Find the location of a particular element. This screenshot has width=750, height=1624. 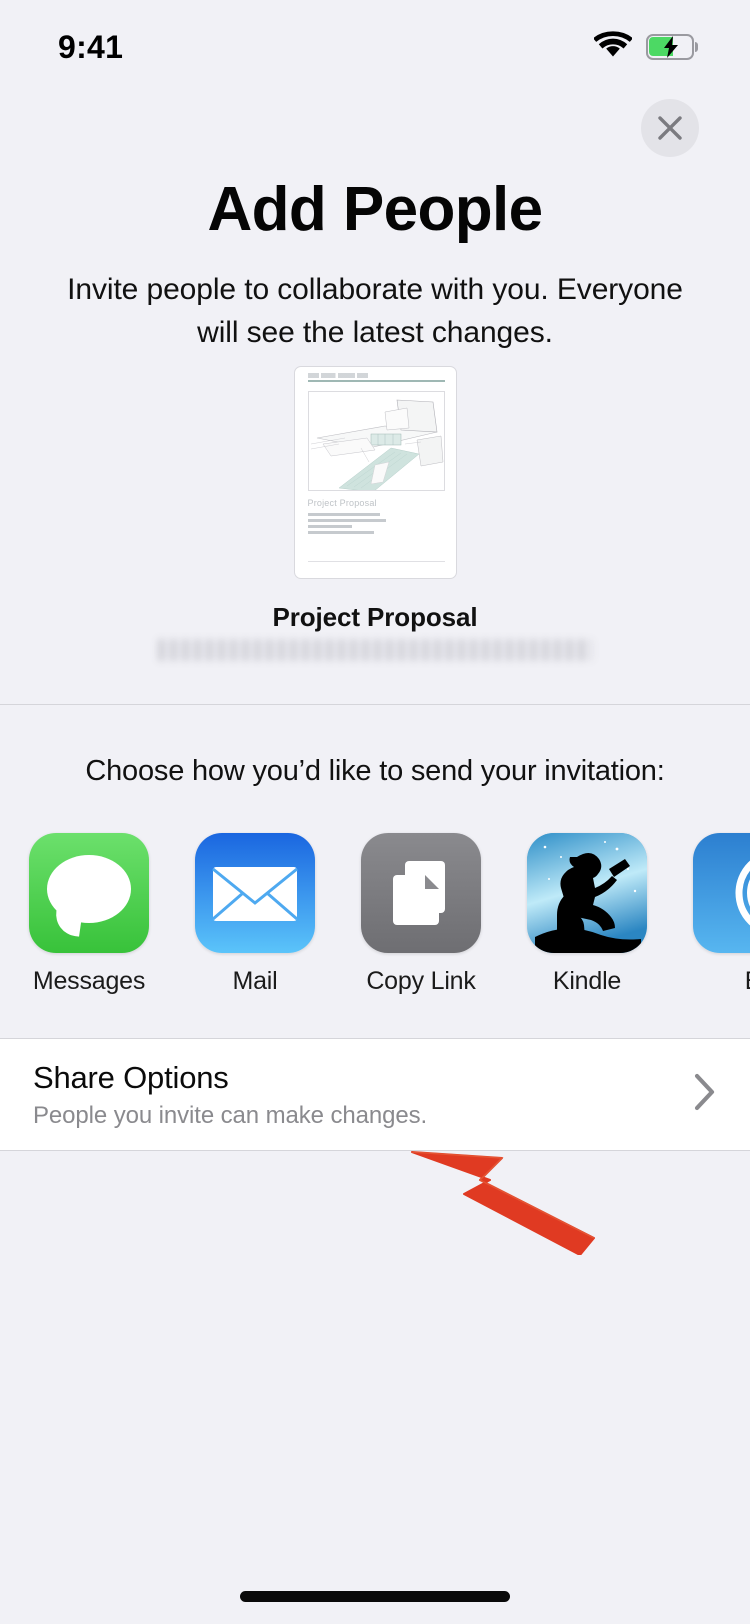

share-app-label: Kindle is located at coordinates (587, 981).